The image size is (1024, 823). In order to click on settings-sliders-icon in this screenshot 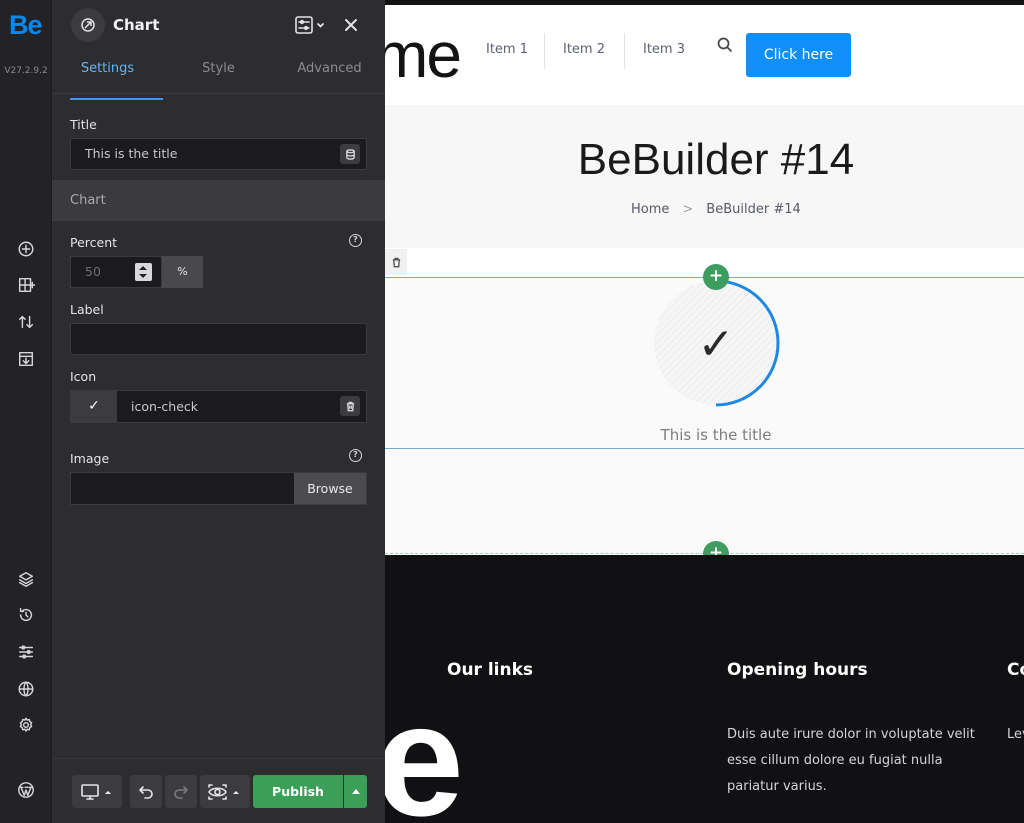, I will do `click(26, 652)`.